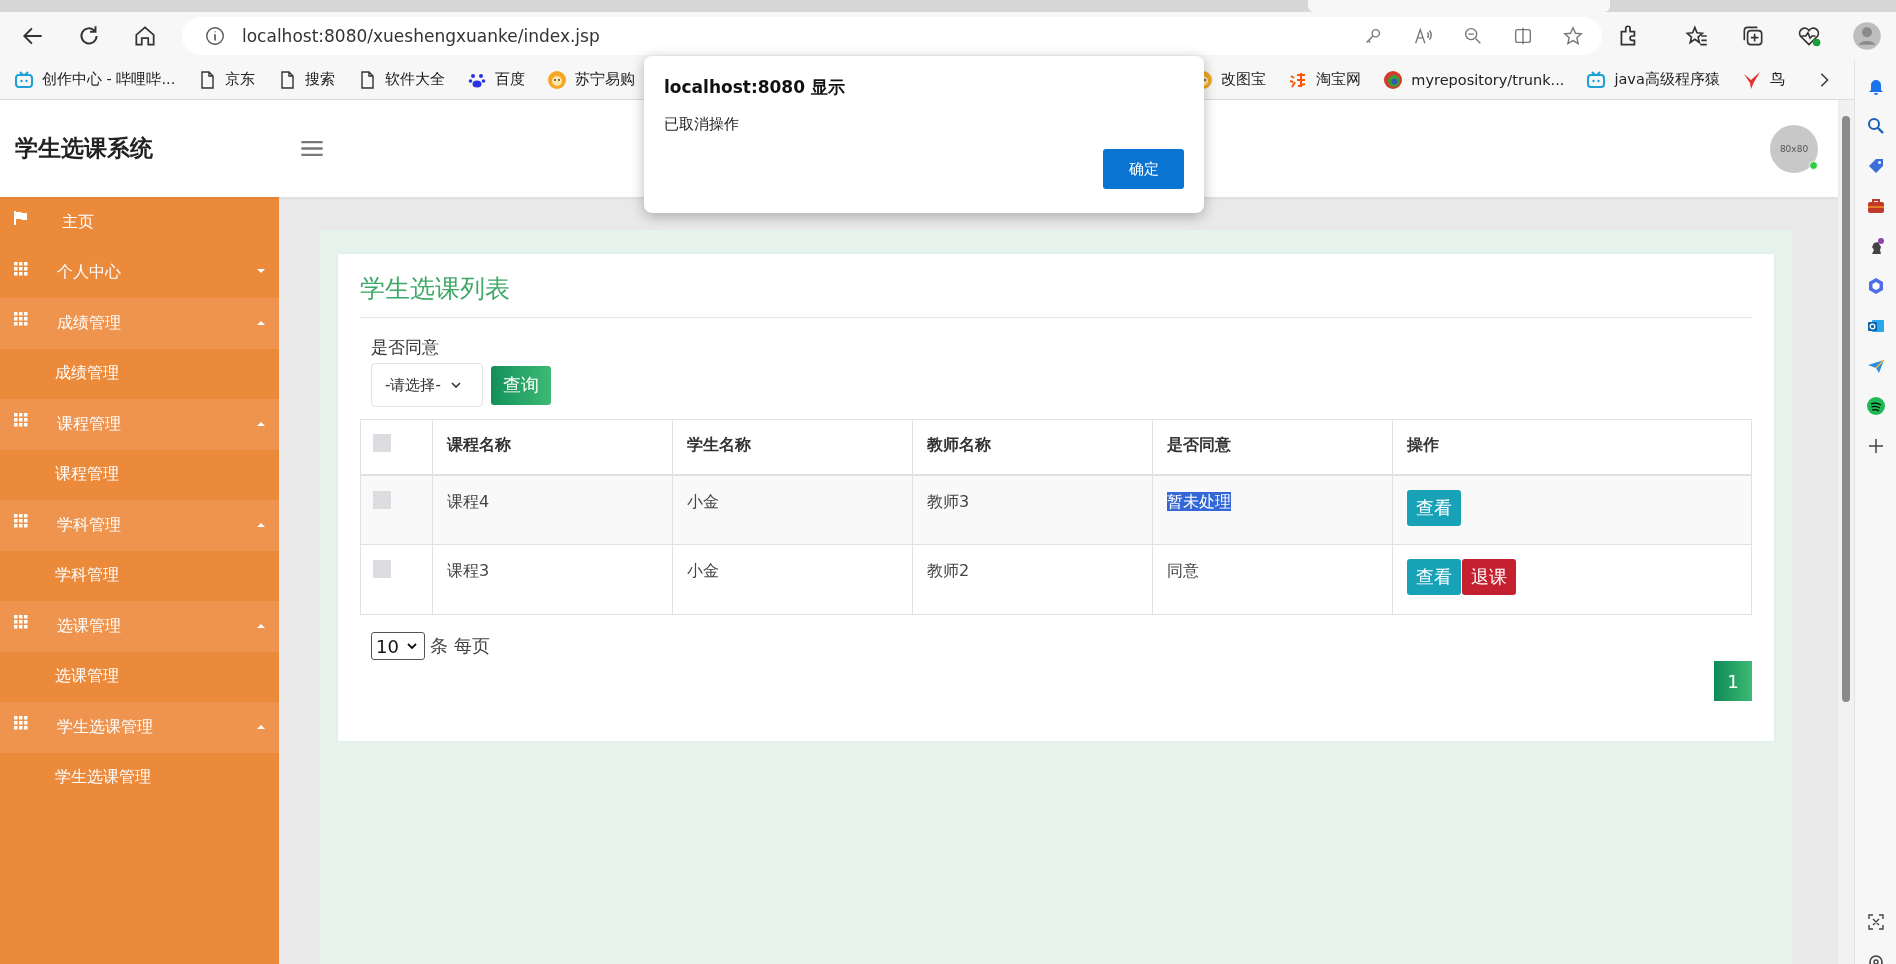 The width and height of the screenshot is (1896, 964). Describe the element at coordinates (1393, 79) in the screenshot. I see `ring-icon` at that location.